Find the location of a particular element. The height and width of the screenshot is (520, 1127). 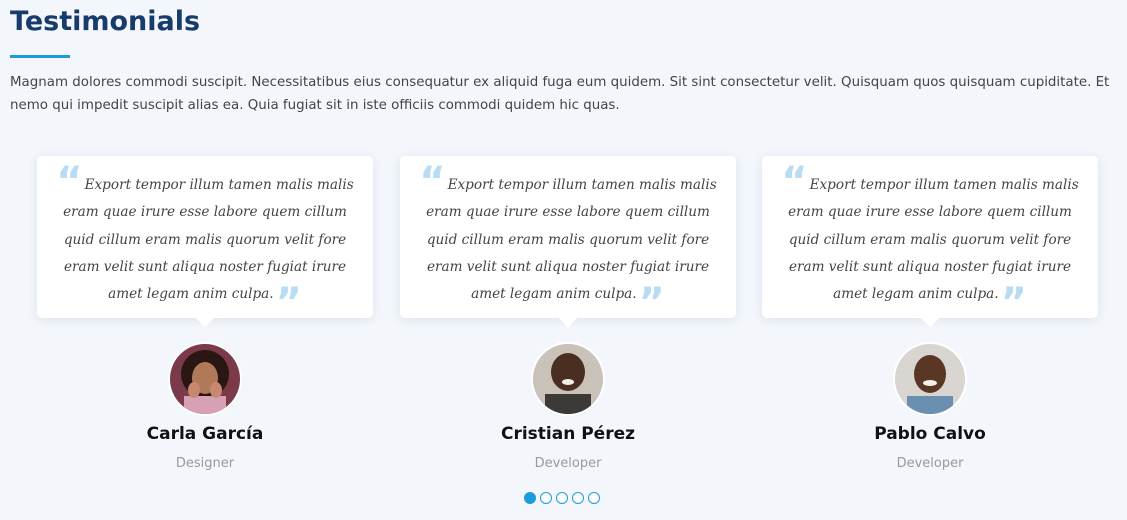

testimonial-name: Pablo Calvo is located at coordinates (930, 434).